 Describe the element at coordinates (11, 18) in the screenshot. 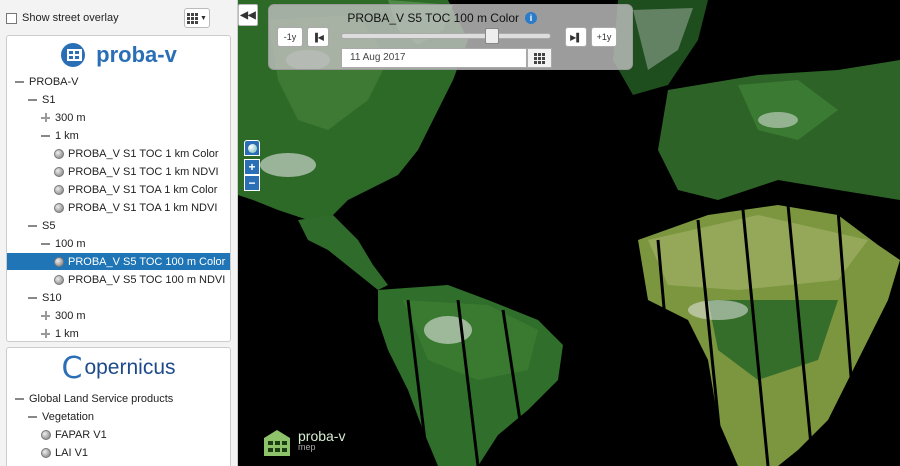

I see `street-overlay-checkbox` at that location.